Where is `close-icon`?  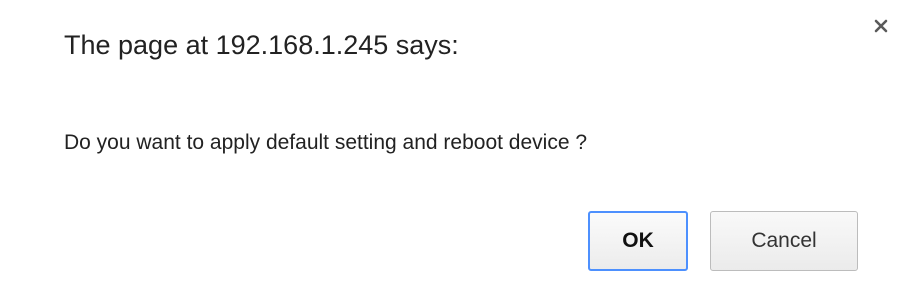
close-icon is located at coordinates (881, 26).